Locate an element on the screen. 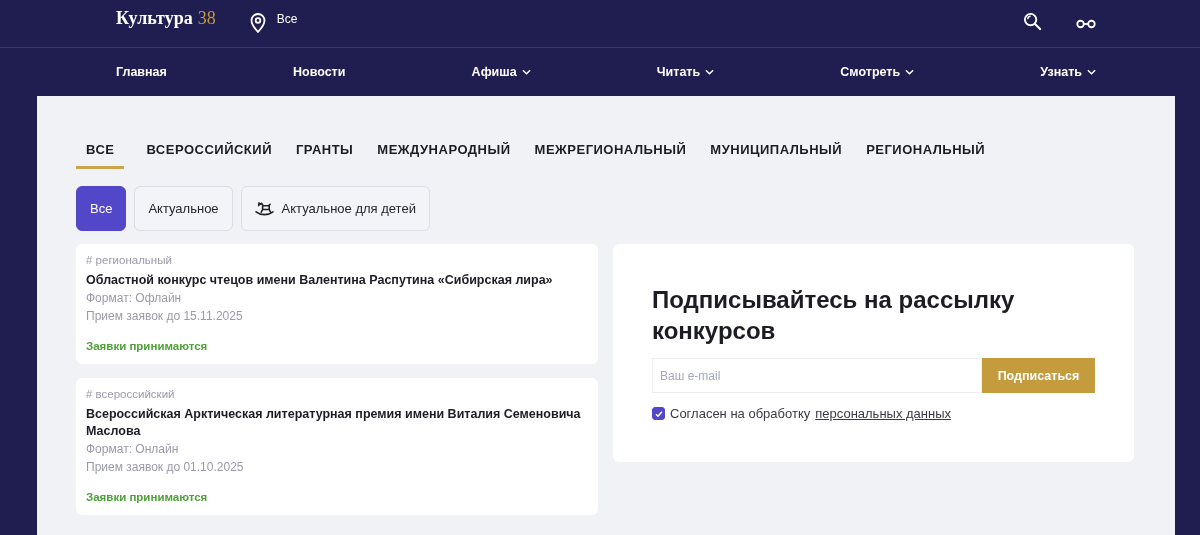 The image size is (1200, 535). contest-tag: # всероссийский is located at coordinates (337, 394).